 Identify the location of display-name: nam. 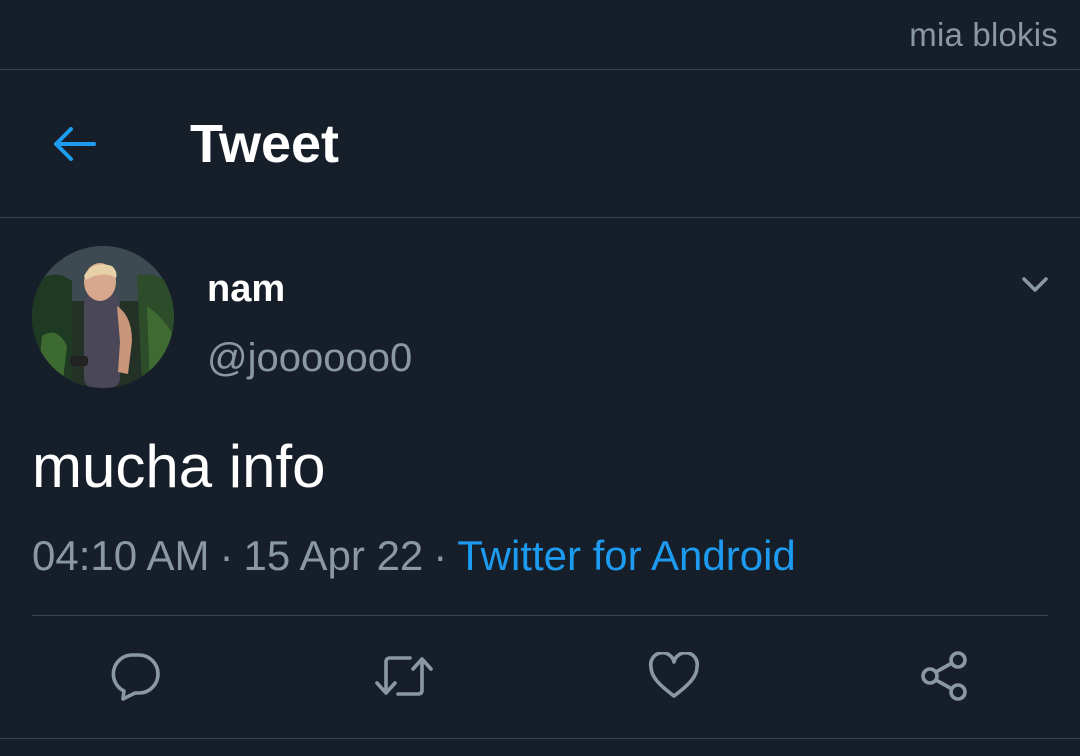
(246, 289).